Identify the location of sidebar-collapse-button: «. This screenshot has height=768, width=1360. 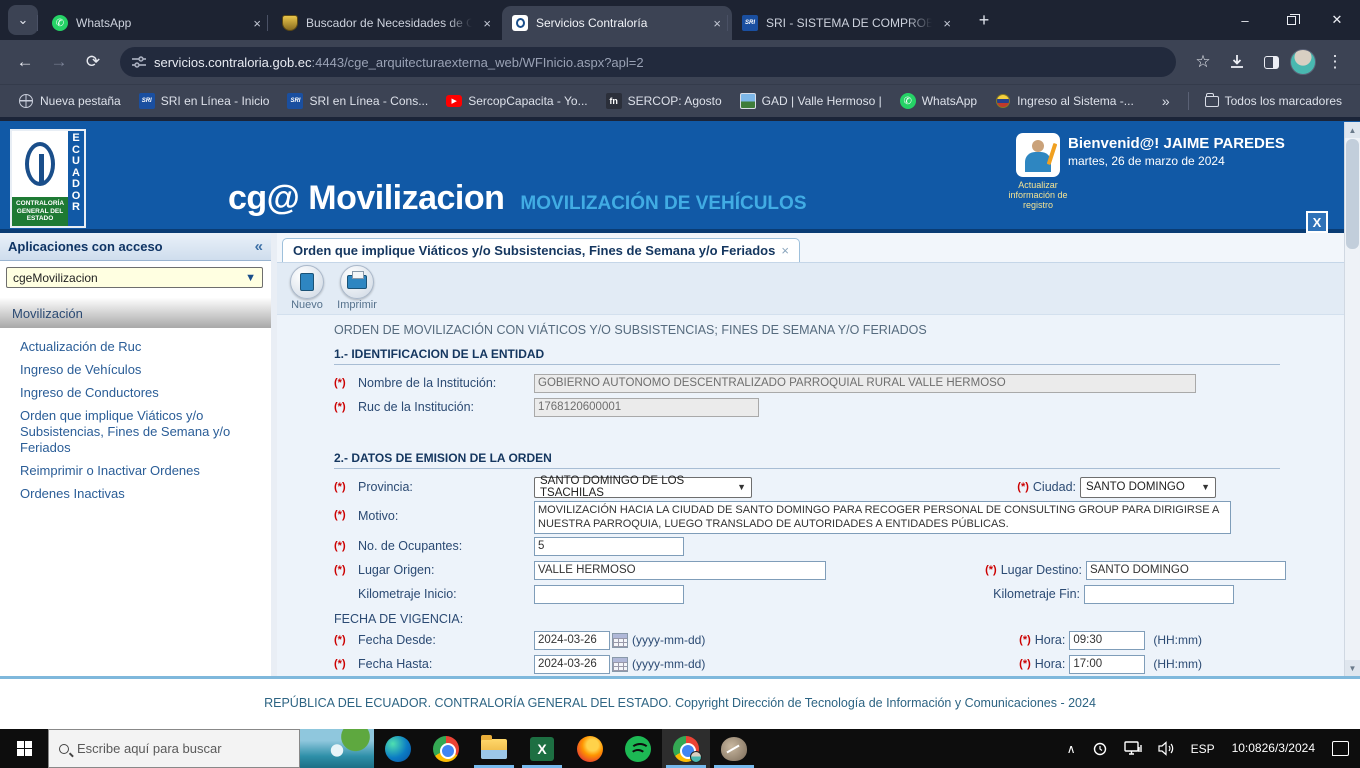
(259, 246).